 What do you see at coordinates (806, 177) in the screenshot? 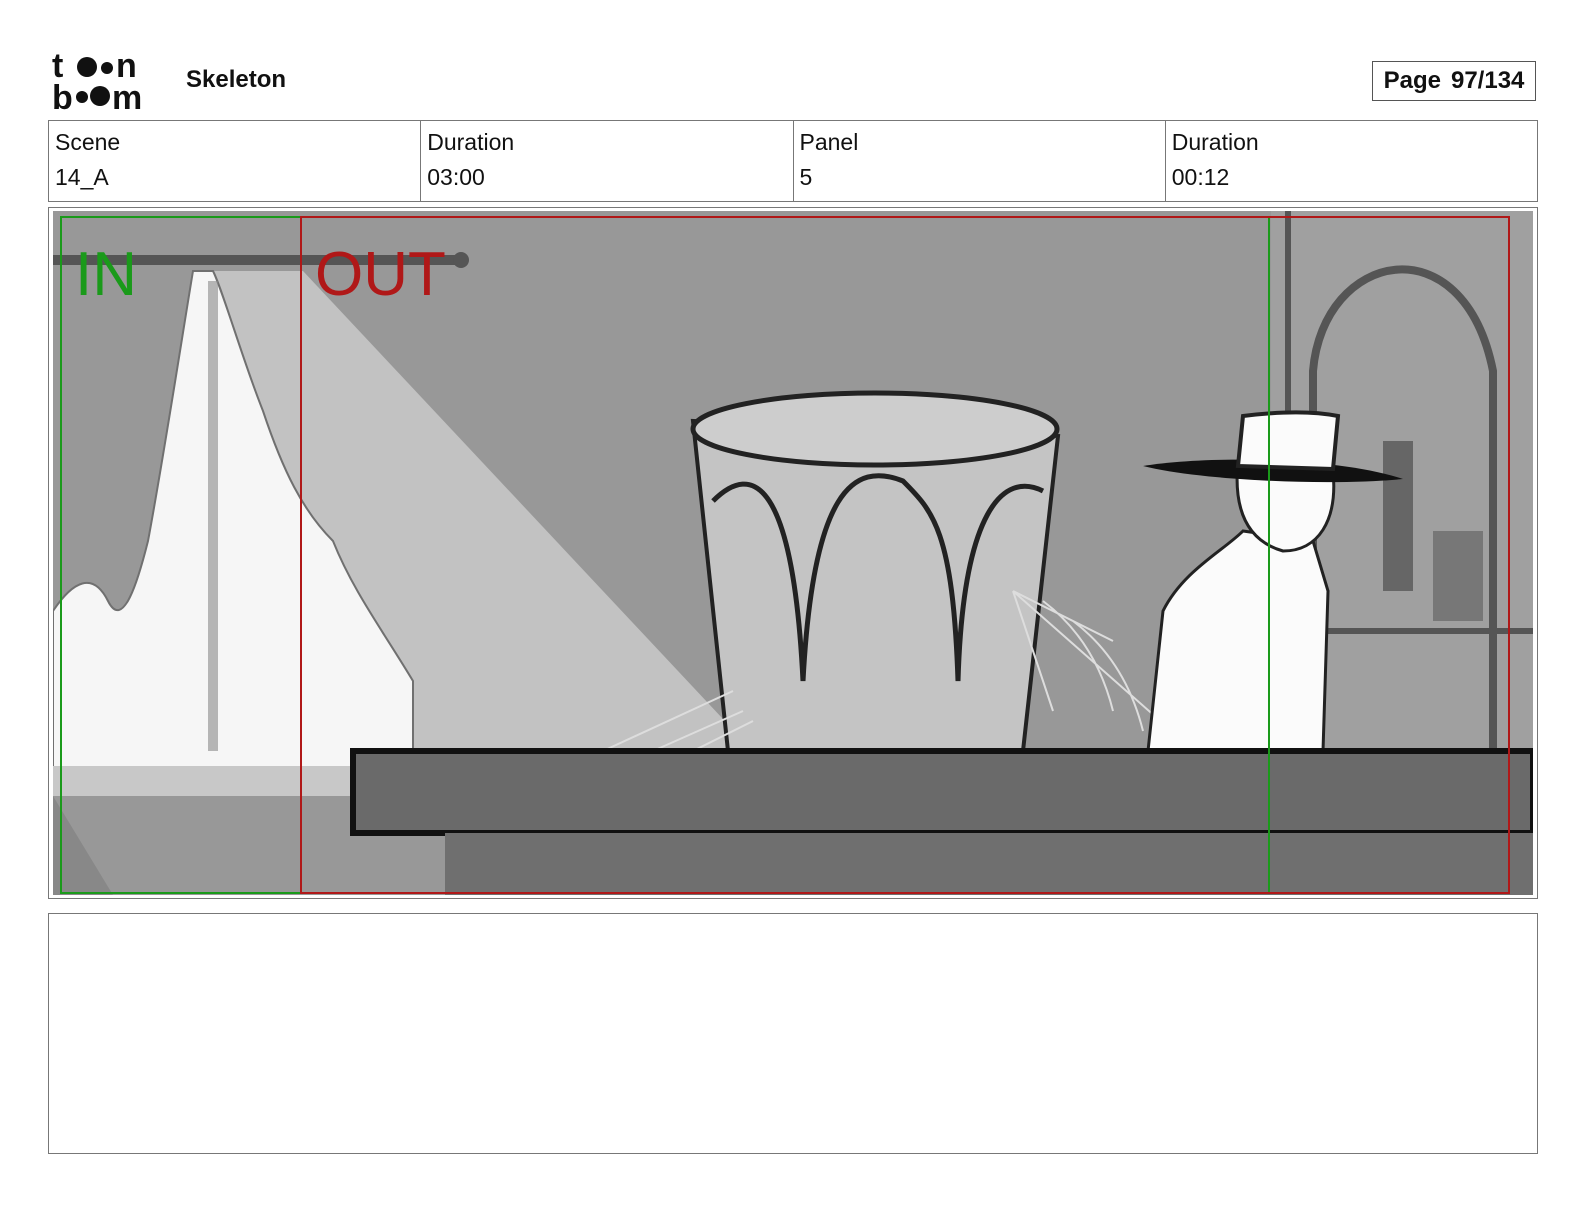
I see `panel-value: 5` at bounding box center [806, 177].